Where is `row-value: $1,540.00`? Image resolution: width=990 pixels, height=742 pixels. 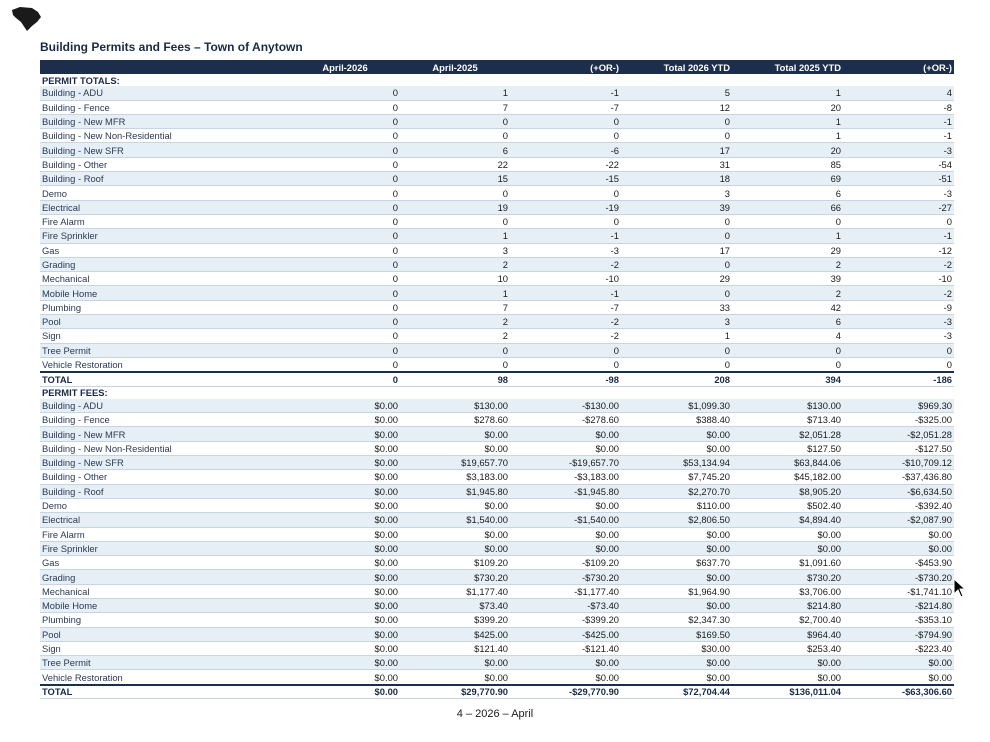 row-value: $1,540.00 is located at coordinates (455, 520).